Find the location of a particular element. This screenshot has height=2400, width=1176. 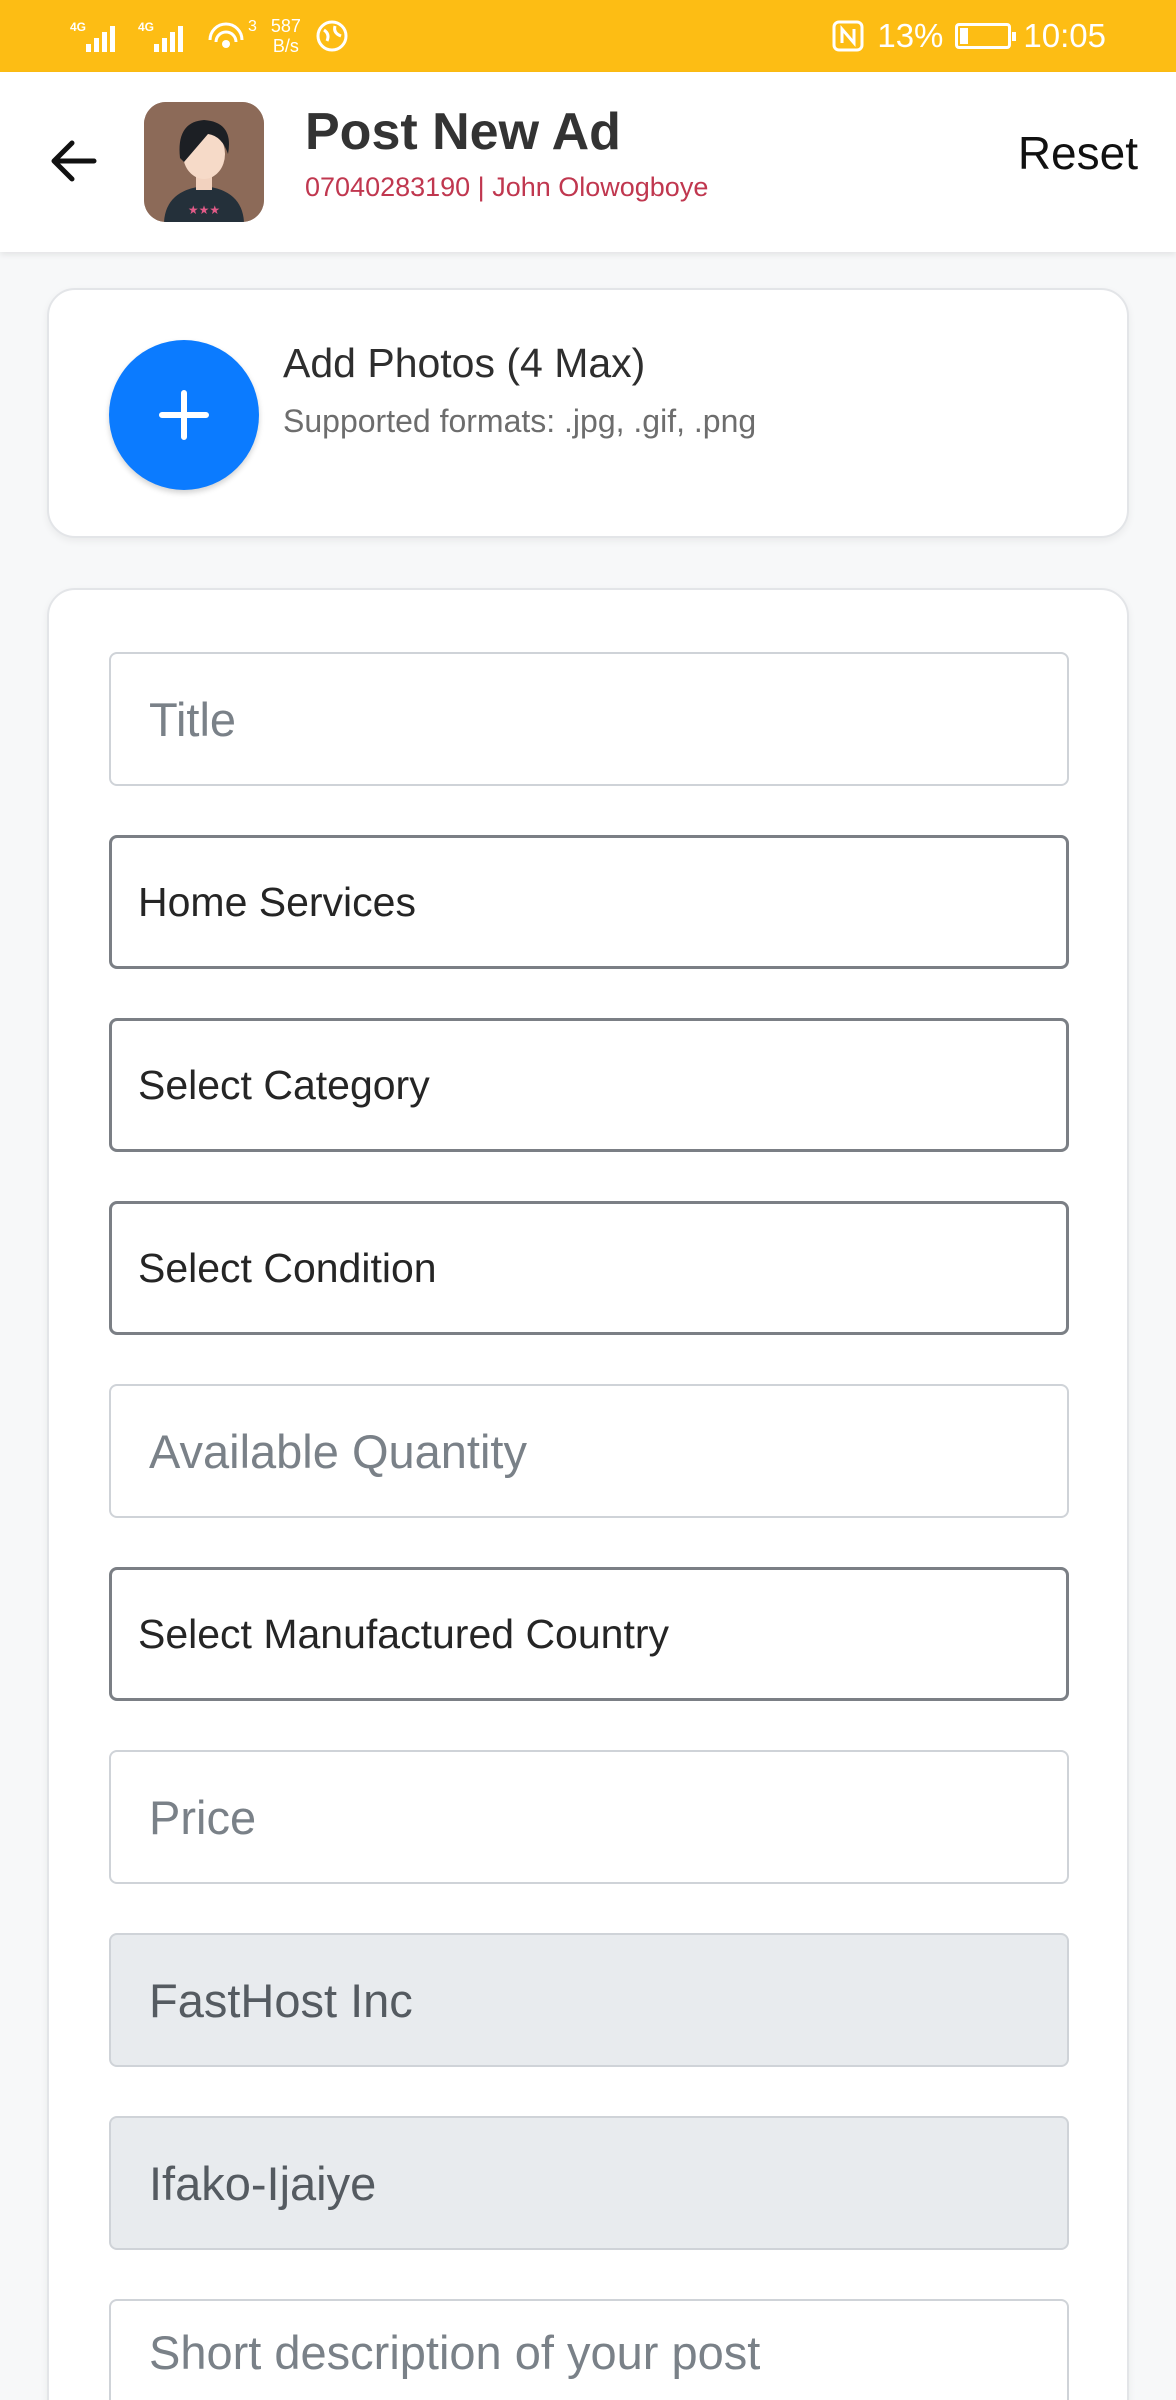

avatar: ★★★ is located at coordinates (204, 162).